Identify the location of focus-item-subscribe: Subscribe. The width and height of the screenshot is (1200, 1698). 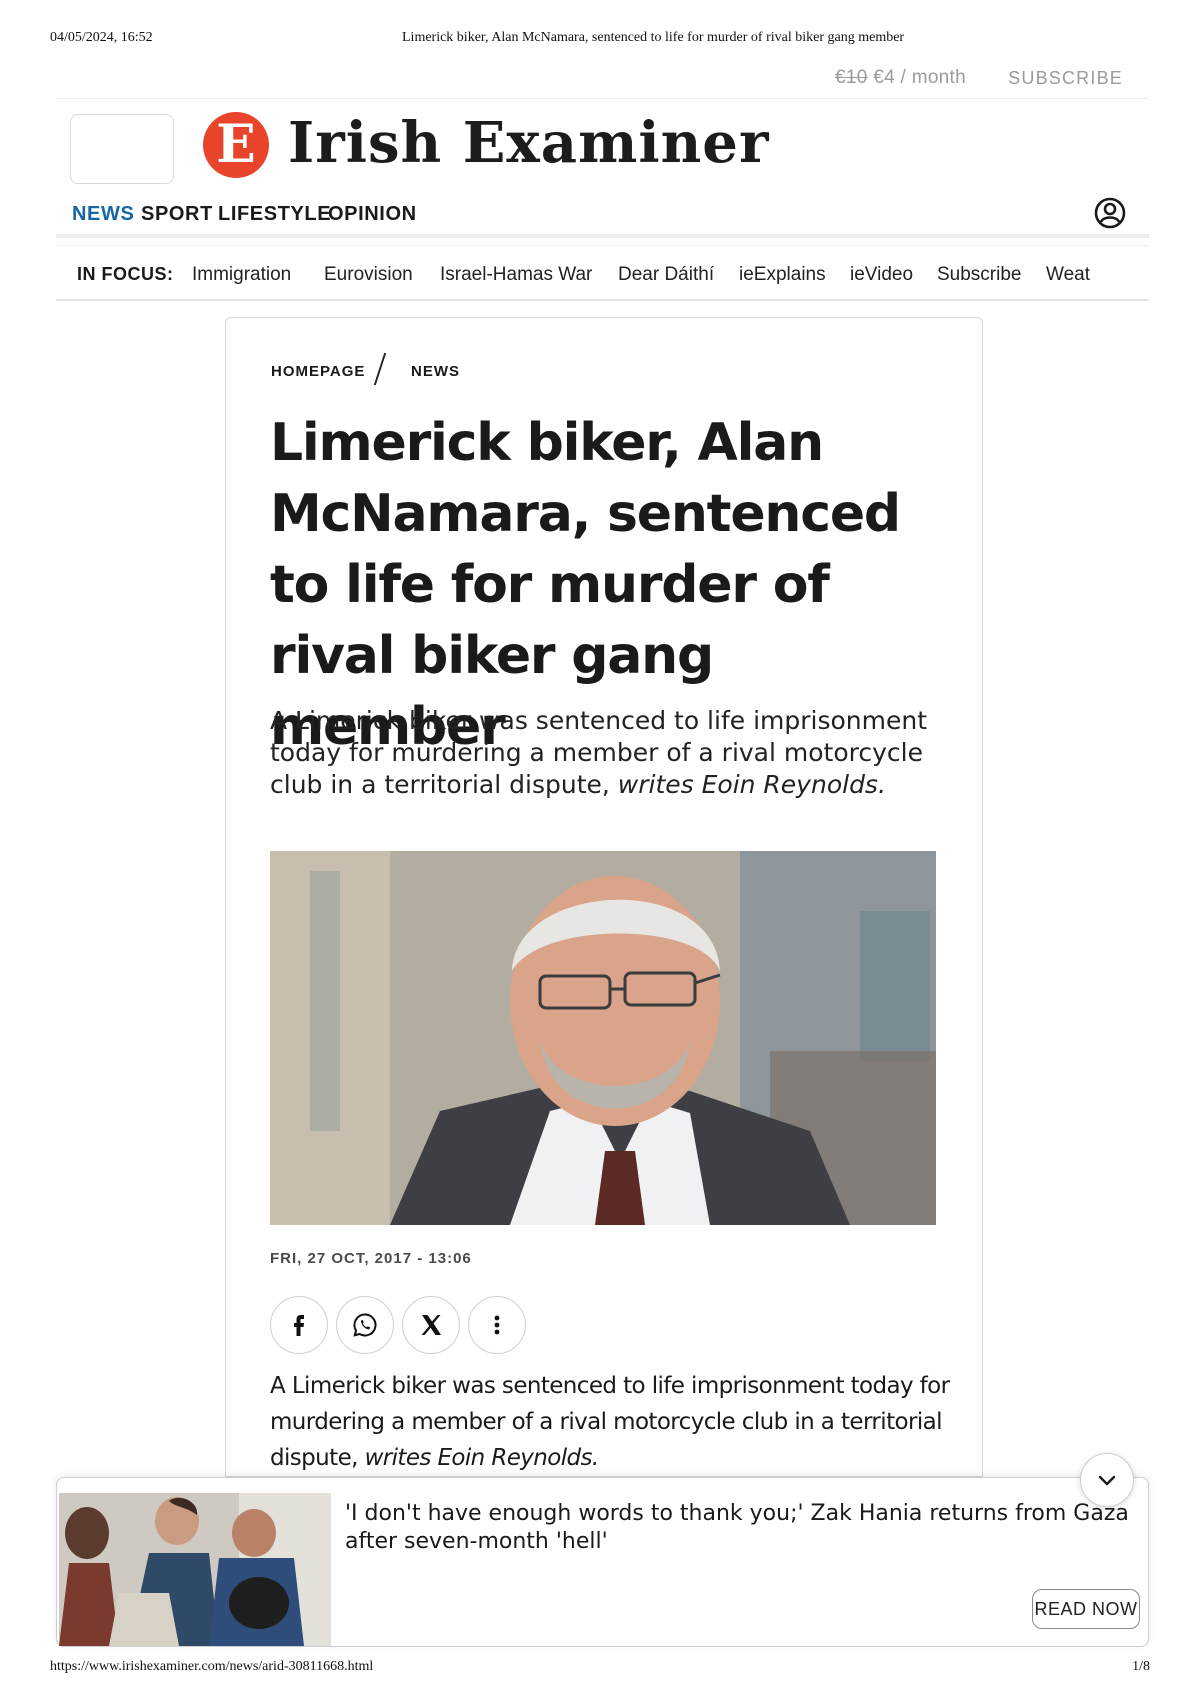
(979, 275).